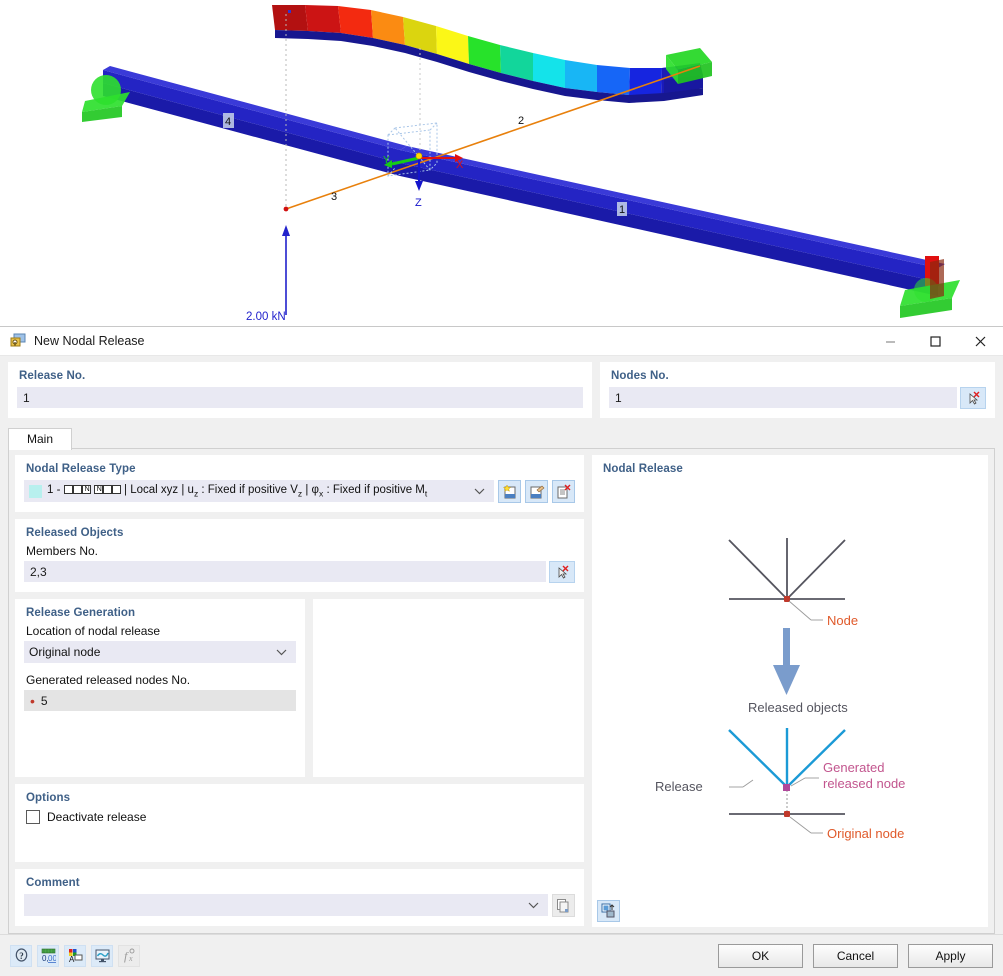 The width and height of the screenshot is (1003, 976). What do you see at coordinates (300, 397) in the screenshot?
I see `release-no-input: 1` at bounding box center [300, 397].